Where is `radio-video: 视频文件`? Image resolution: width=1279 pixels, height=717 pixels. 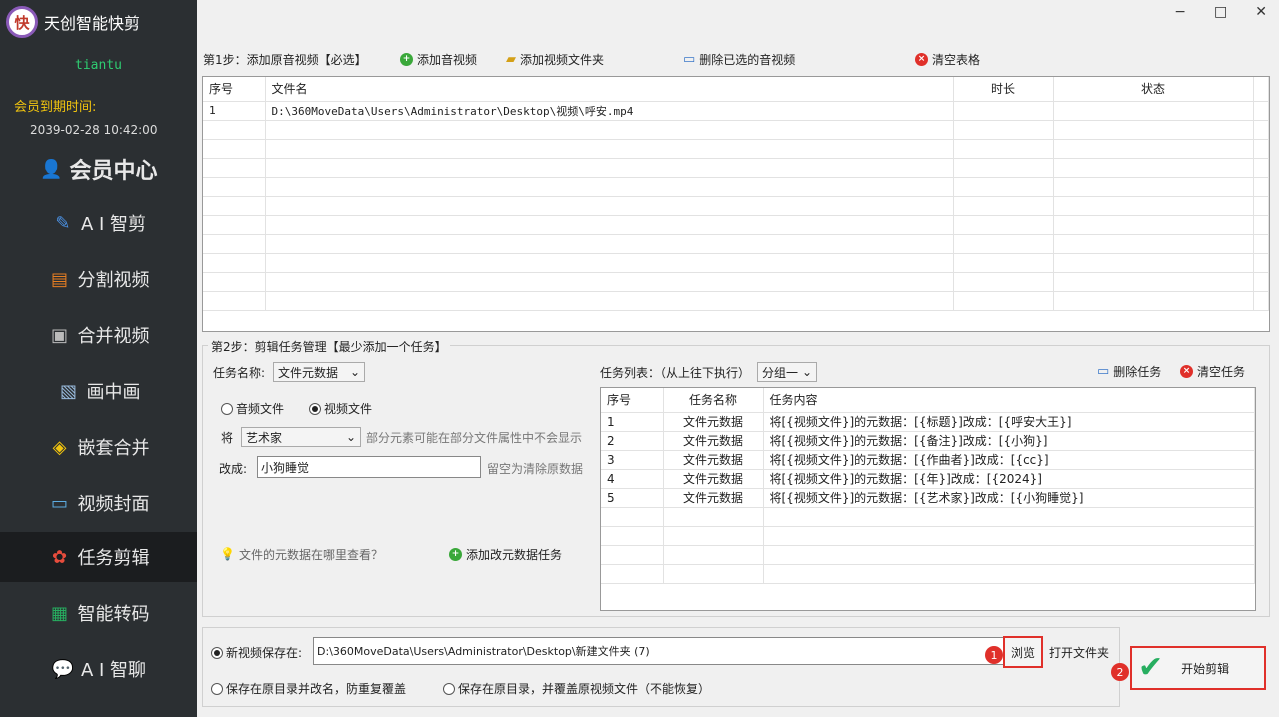 radio-video: 视频文件 is located at coordinates (340, 408).